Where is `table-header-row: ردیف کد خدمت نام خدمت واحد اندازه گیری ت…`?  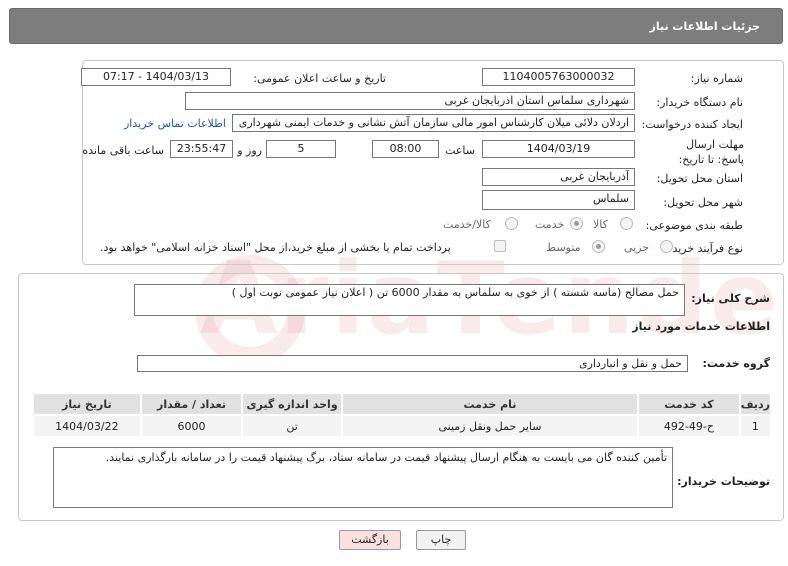
table-header-row: ردیف کد خدمت نام خدمت واحد اندازه گیری ت… is located at coordinates (402, 404).